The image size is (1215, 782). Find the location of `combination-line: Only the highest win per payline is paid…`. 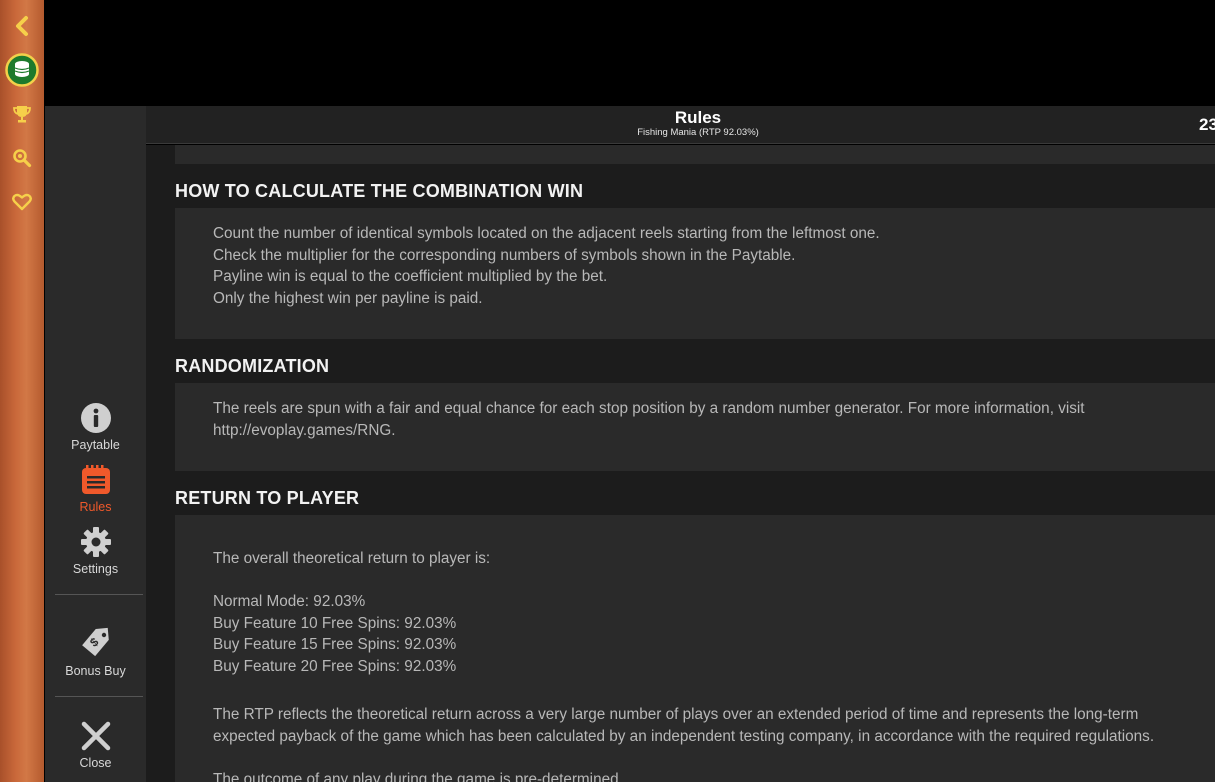

combination-line: Only the highest win per payline is paid… is located at coordinates (348, 299).